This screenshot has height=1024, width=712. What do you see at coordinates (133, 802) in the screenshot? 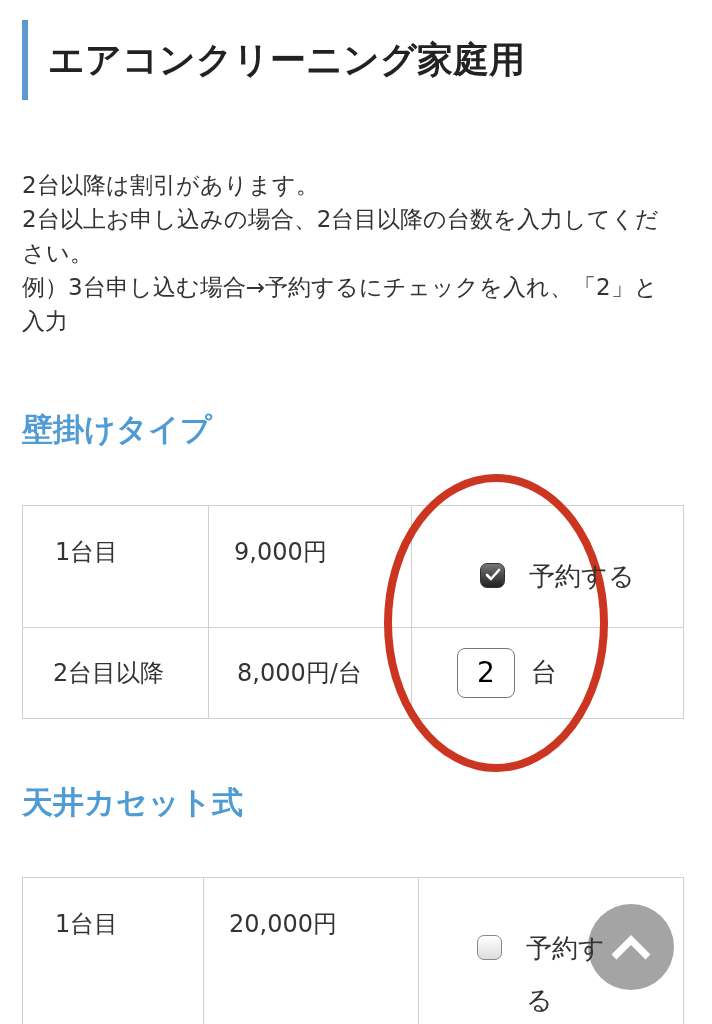
I see `section-heading: 天井カセット式` at bounding box center [133, 802].